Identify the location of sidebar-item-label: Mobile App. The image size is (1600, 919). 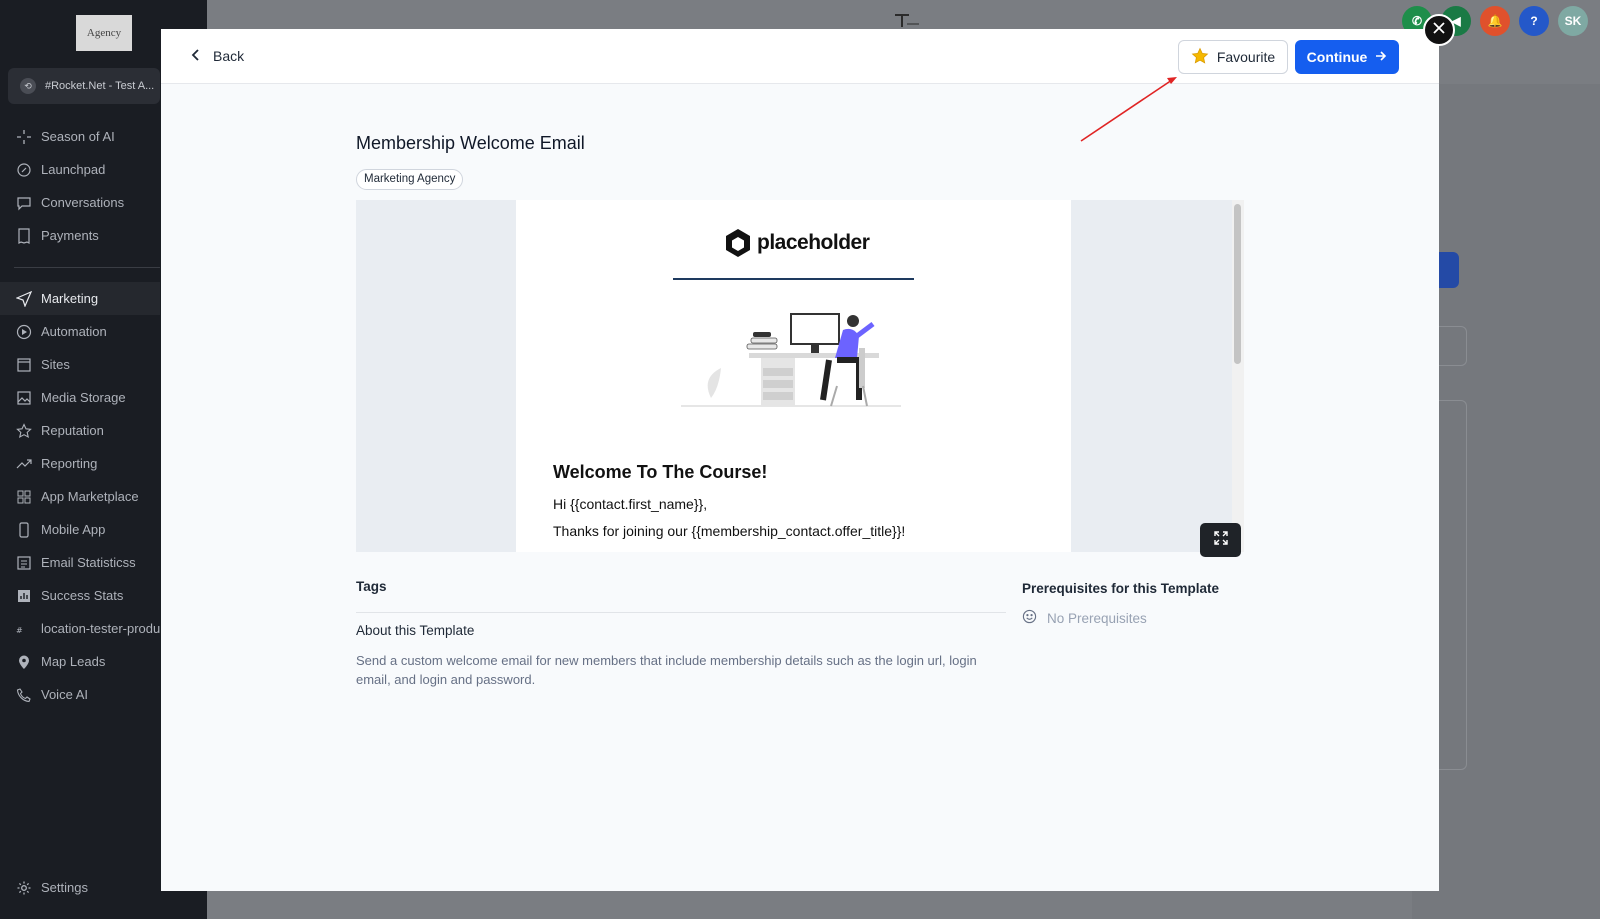
(73, 529).